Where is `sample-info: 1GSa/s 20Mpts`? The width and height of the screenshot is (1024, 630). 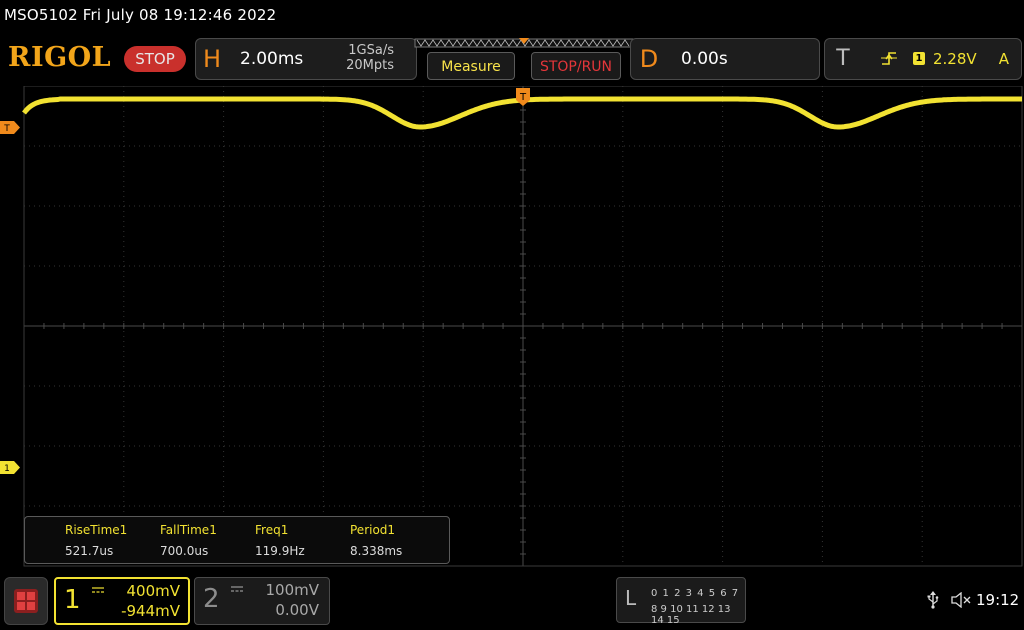
sample-info: 1GSa/s 20Mpts is located at coordinates (370, 58).